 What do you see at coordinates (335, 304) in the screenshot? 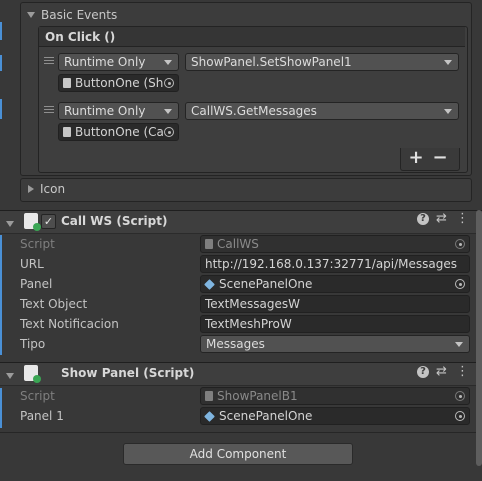
I see `text-object-field: TextMessagesW` at bounding box center [335, 304].